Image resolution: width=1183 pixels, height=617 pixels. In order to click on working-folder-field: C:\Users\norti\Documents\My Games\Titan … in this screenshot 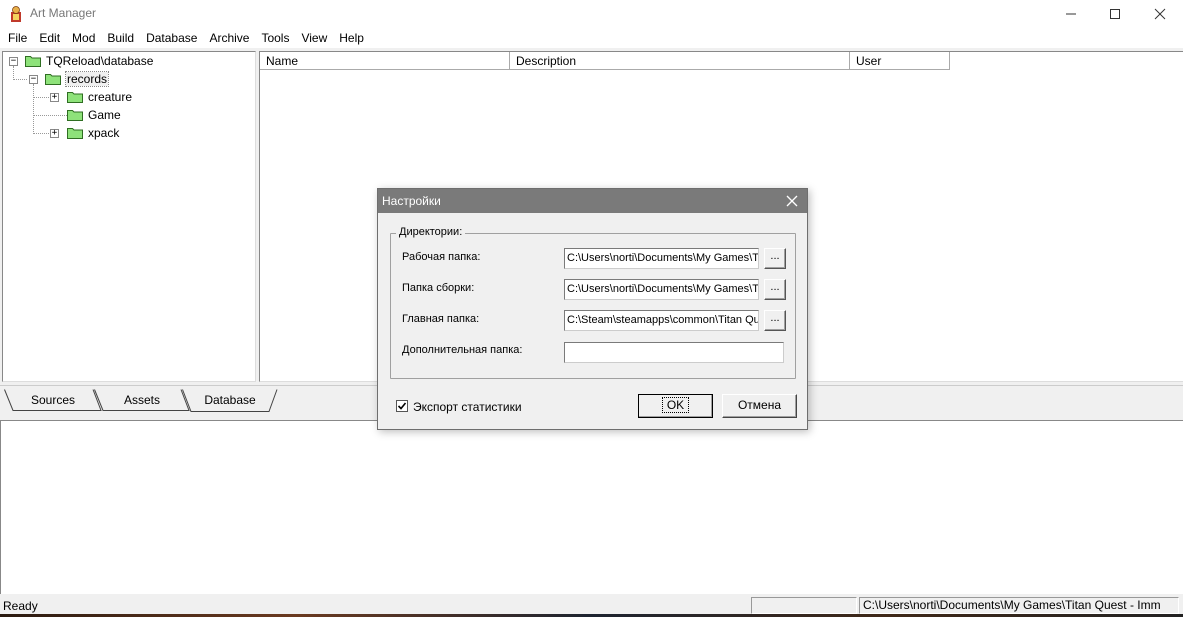, I will do `click(661, 258)`.